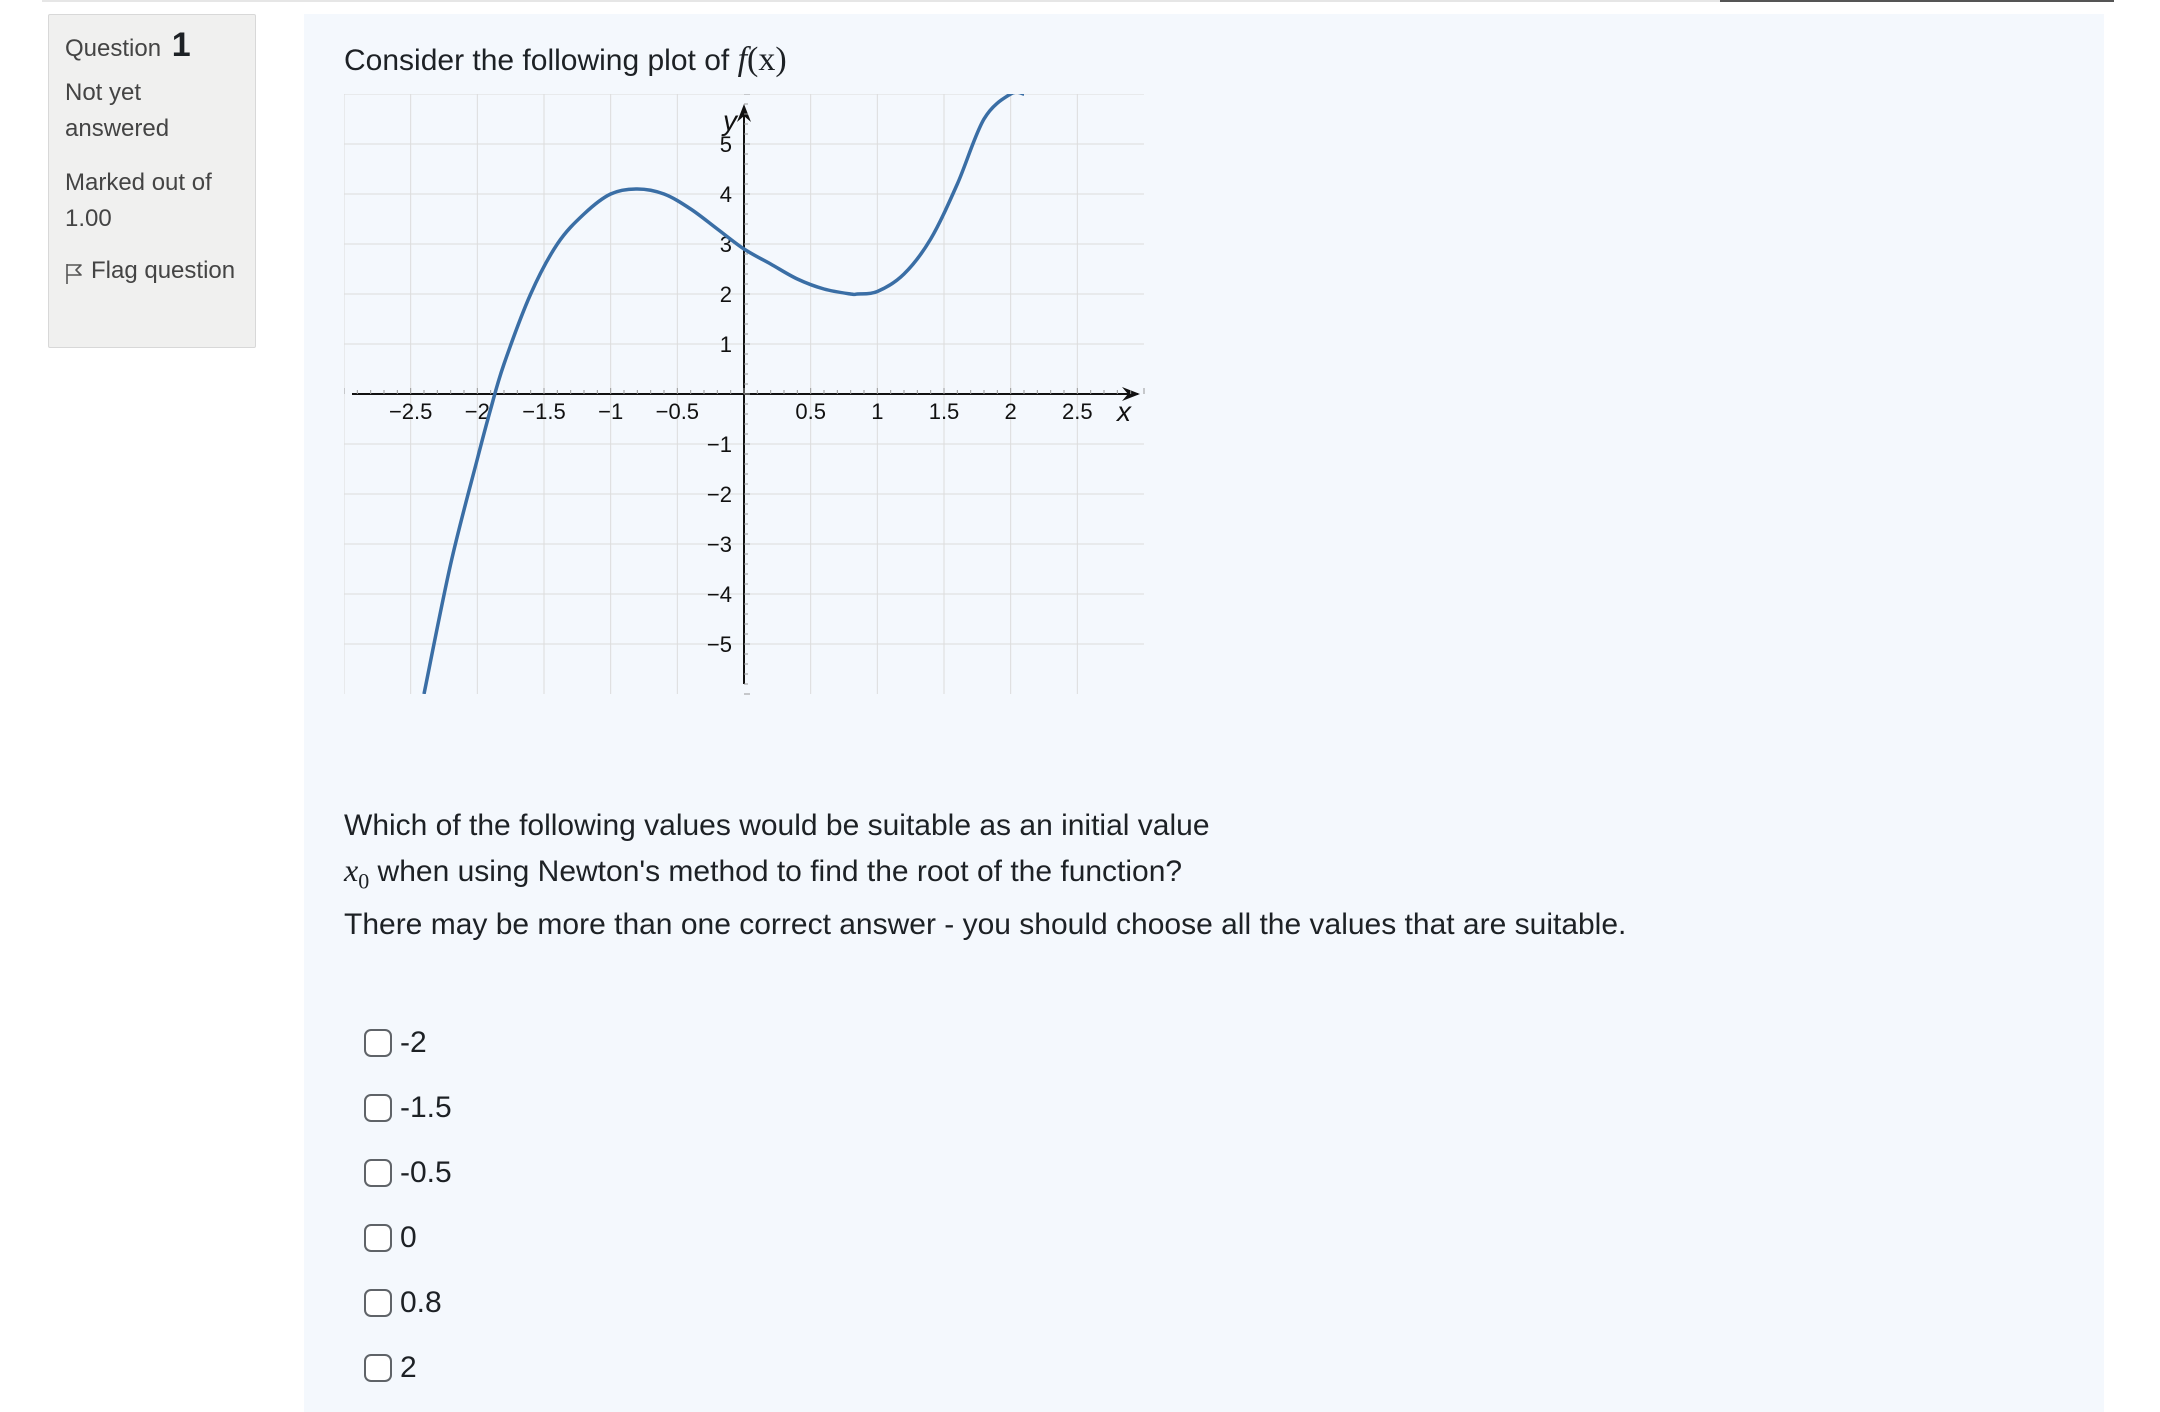  Describe the element at coordinates (74, 274) in the screenshot. I see `flag-outline-icon` at that location.